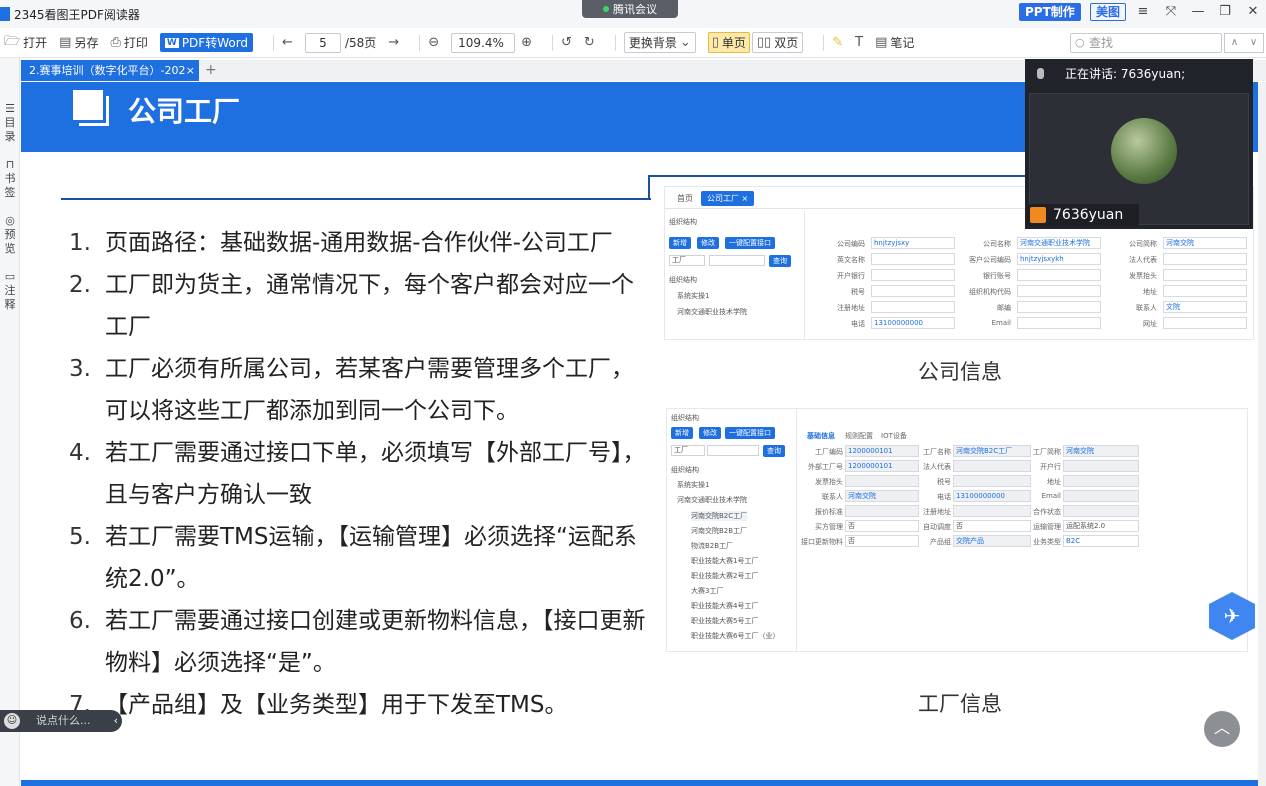  I want to click on change-background-select: 更换背景 ⌄, so click(659, 42).